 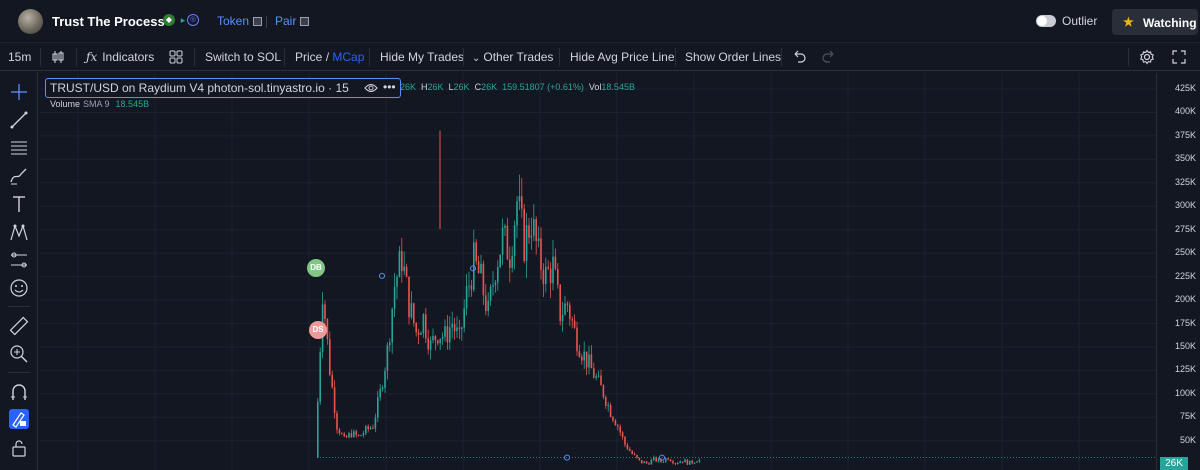 I want to click on emoji-icon, so click(x=19, y=288).